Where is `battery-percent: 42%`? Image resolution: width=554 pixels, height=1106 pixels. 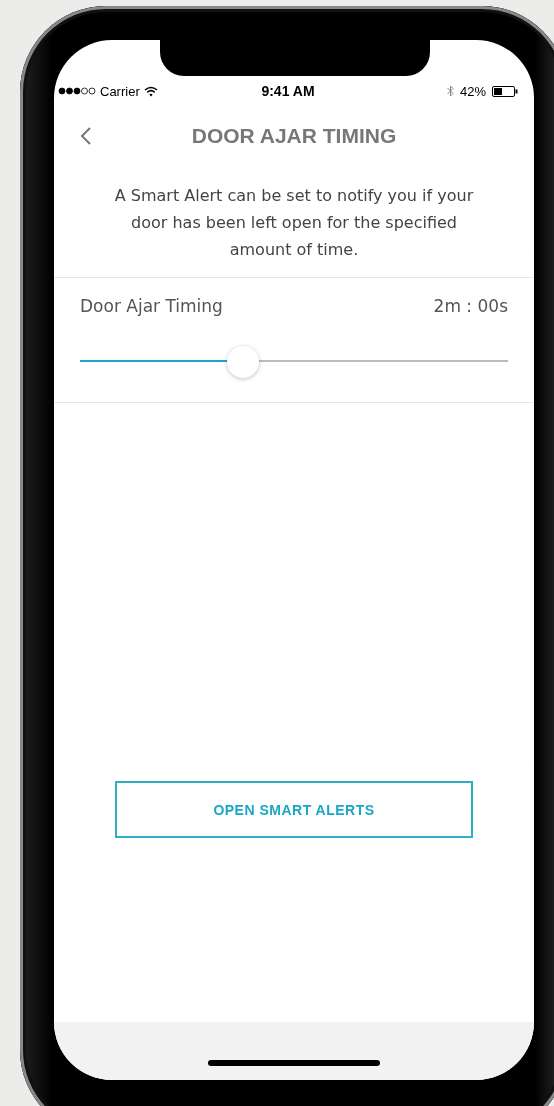 battery-percent: 42% is located at coordinates (472, 91).